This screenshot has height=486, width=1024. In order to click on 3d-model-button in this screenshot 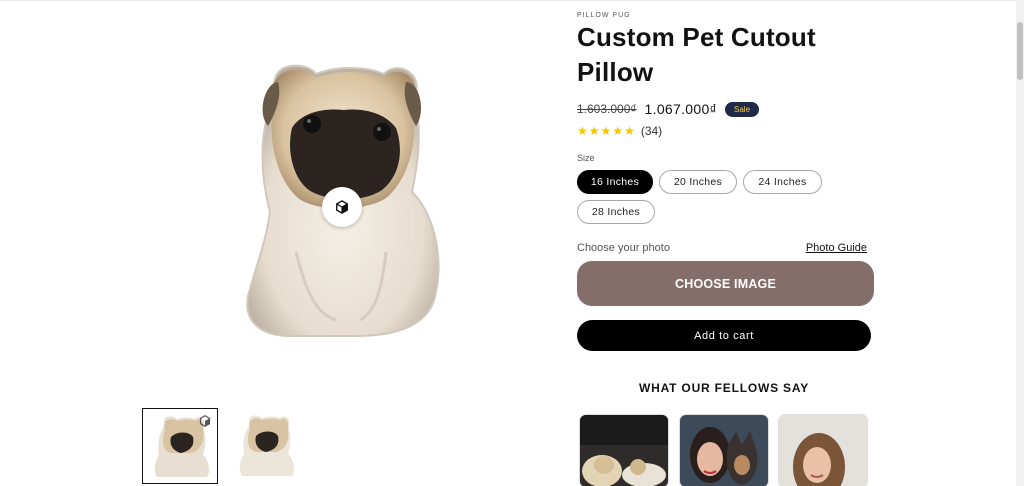, I will do `click(342, 207)`.